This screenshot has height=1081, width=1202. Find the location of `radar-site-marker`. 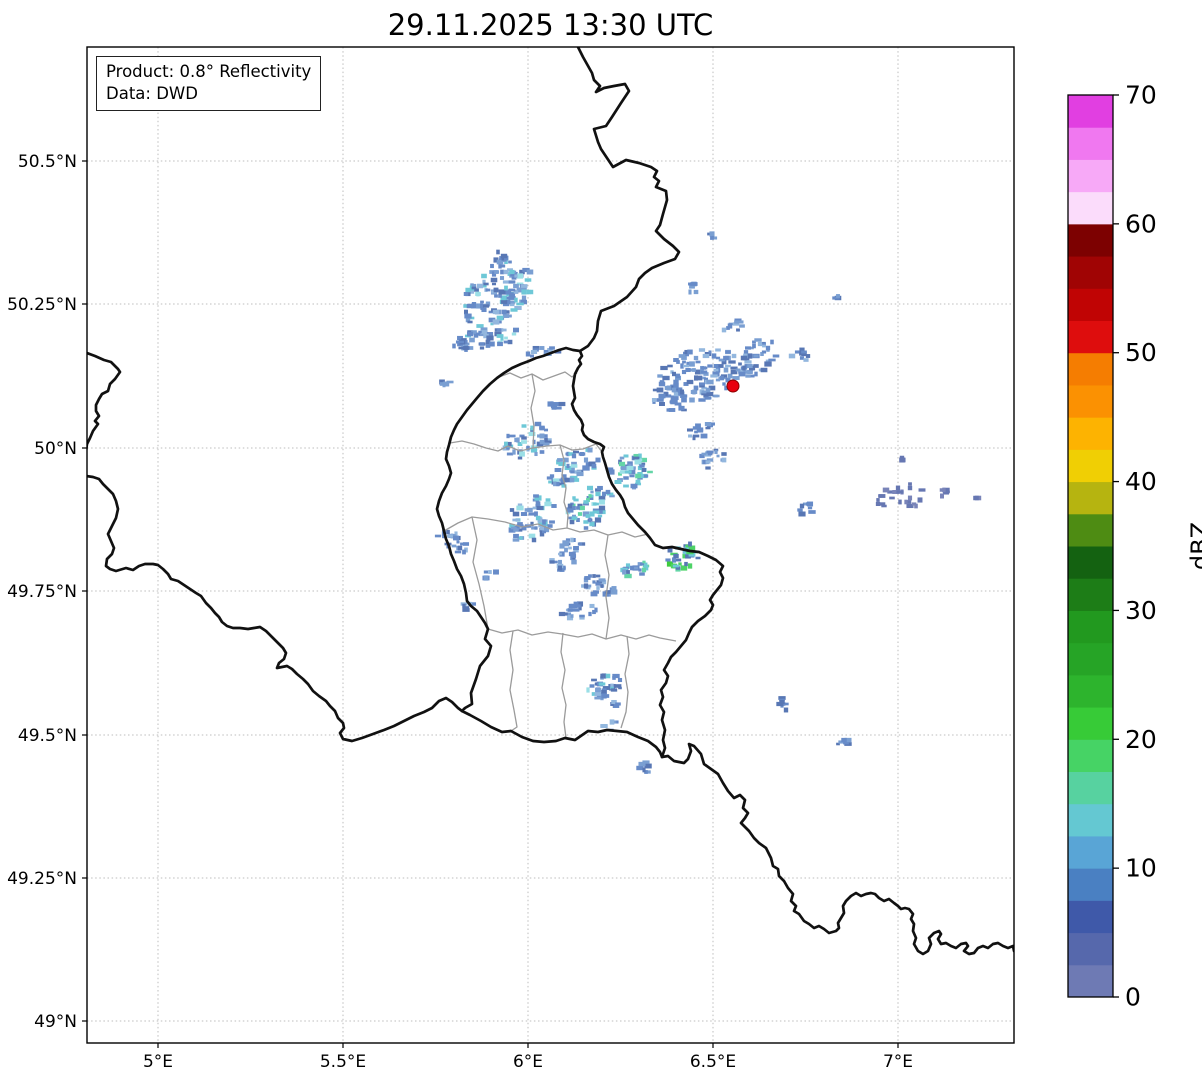

radar-site-marker is located at coordinates (733, 386).